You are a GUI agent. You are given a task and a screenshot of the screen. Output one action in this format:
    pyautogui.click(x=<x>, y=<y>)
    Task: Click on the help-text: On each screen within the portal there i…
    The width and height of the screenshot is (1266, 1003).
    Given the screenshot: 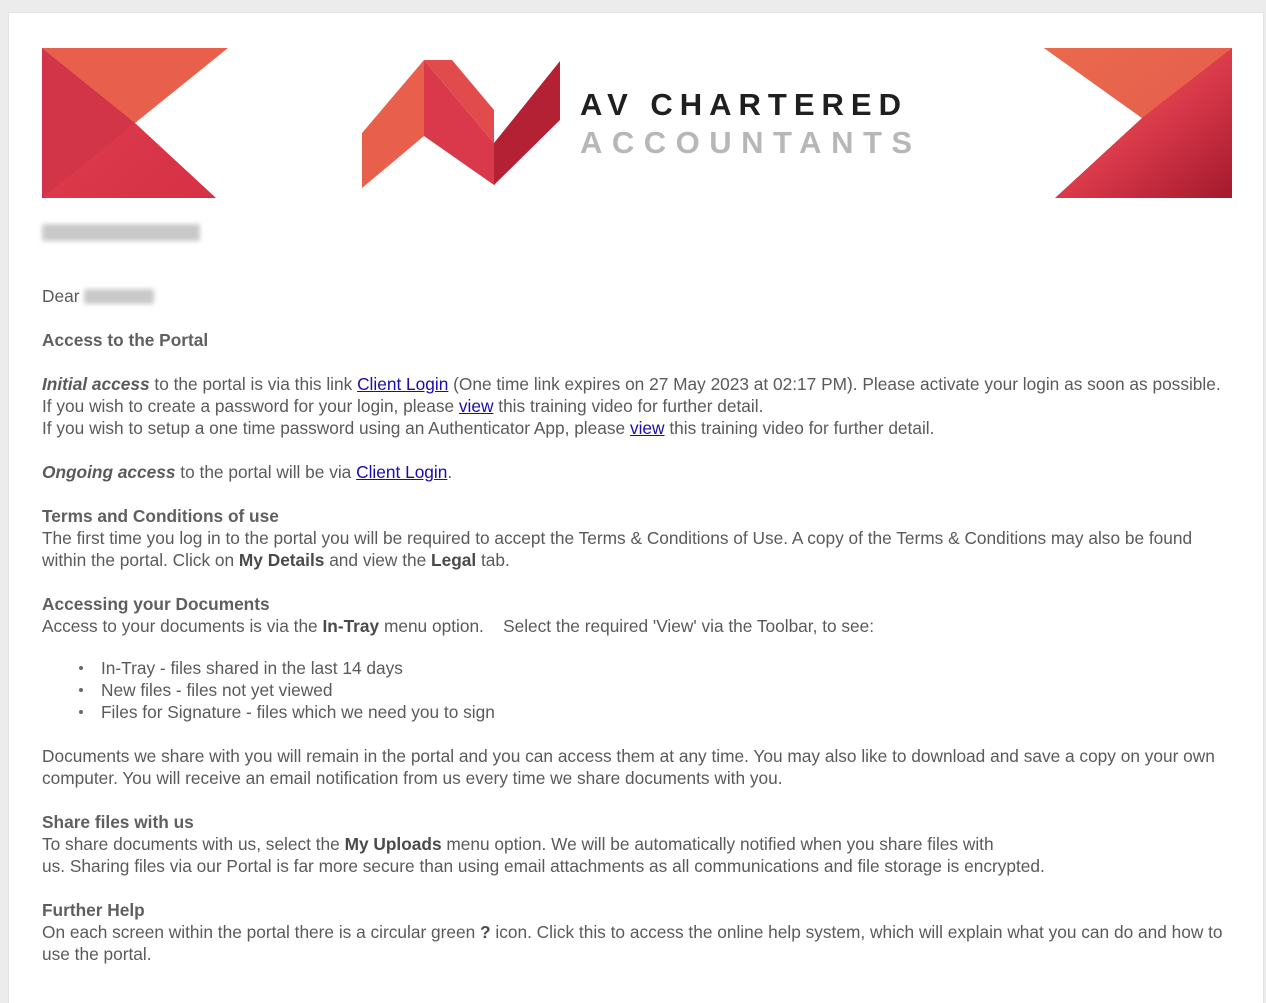 What is the action you would take?
    pyautogui.click(x=632, y=943)
    